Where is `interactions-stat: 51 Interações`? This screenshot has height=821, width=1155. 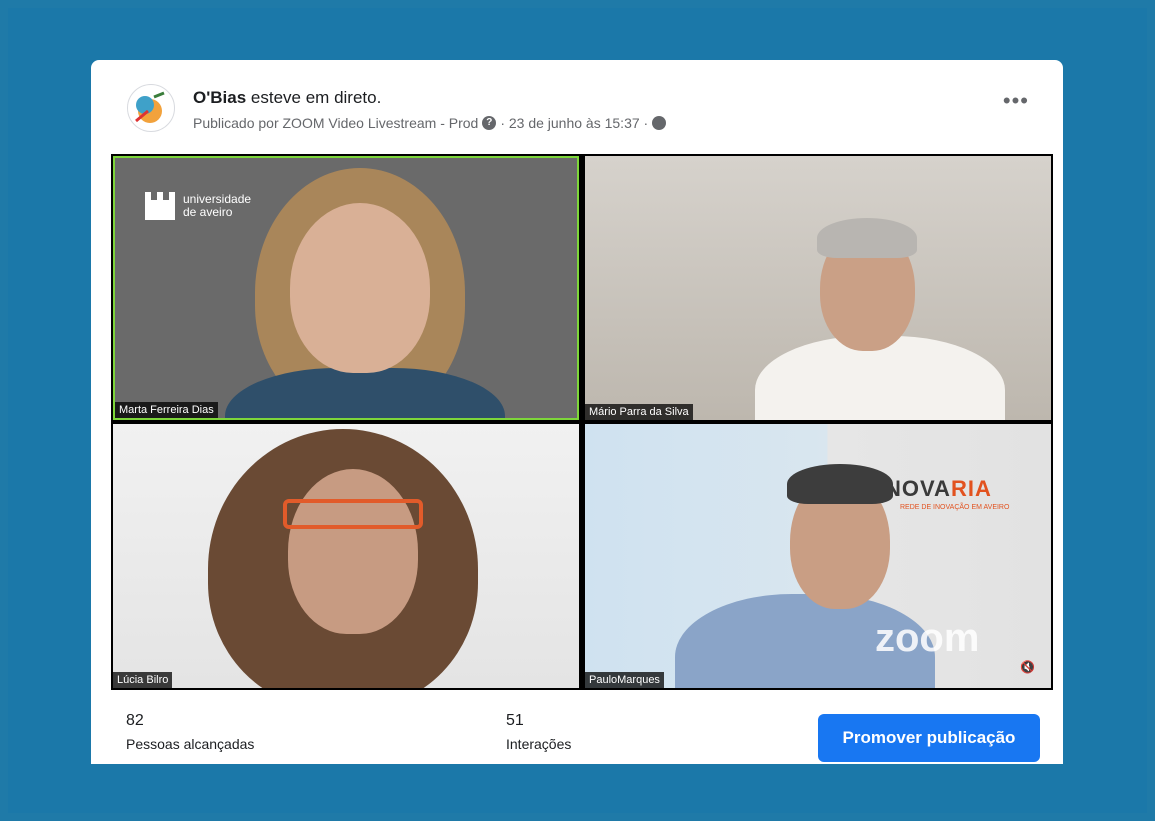 interactions-stat: 51 Interações is located at coordinates (538, 732).